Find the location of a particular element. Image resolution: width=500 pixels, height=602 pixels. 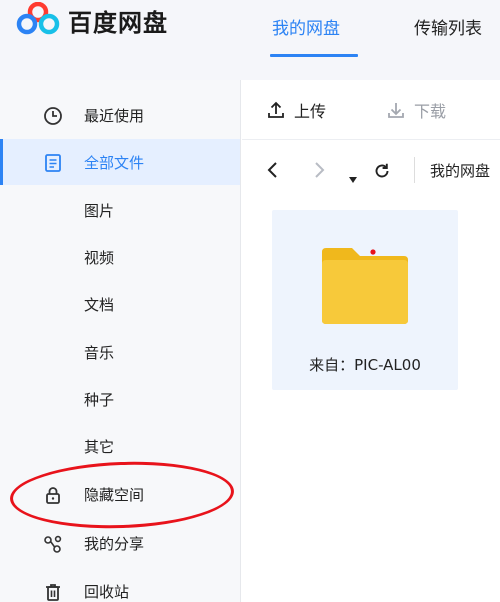

active-tab-indicator is located at coordinates (314, 55).